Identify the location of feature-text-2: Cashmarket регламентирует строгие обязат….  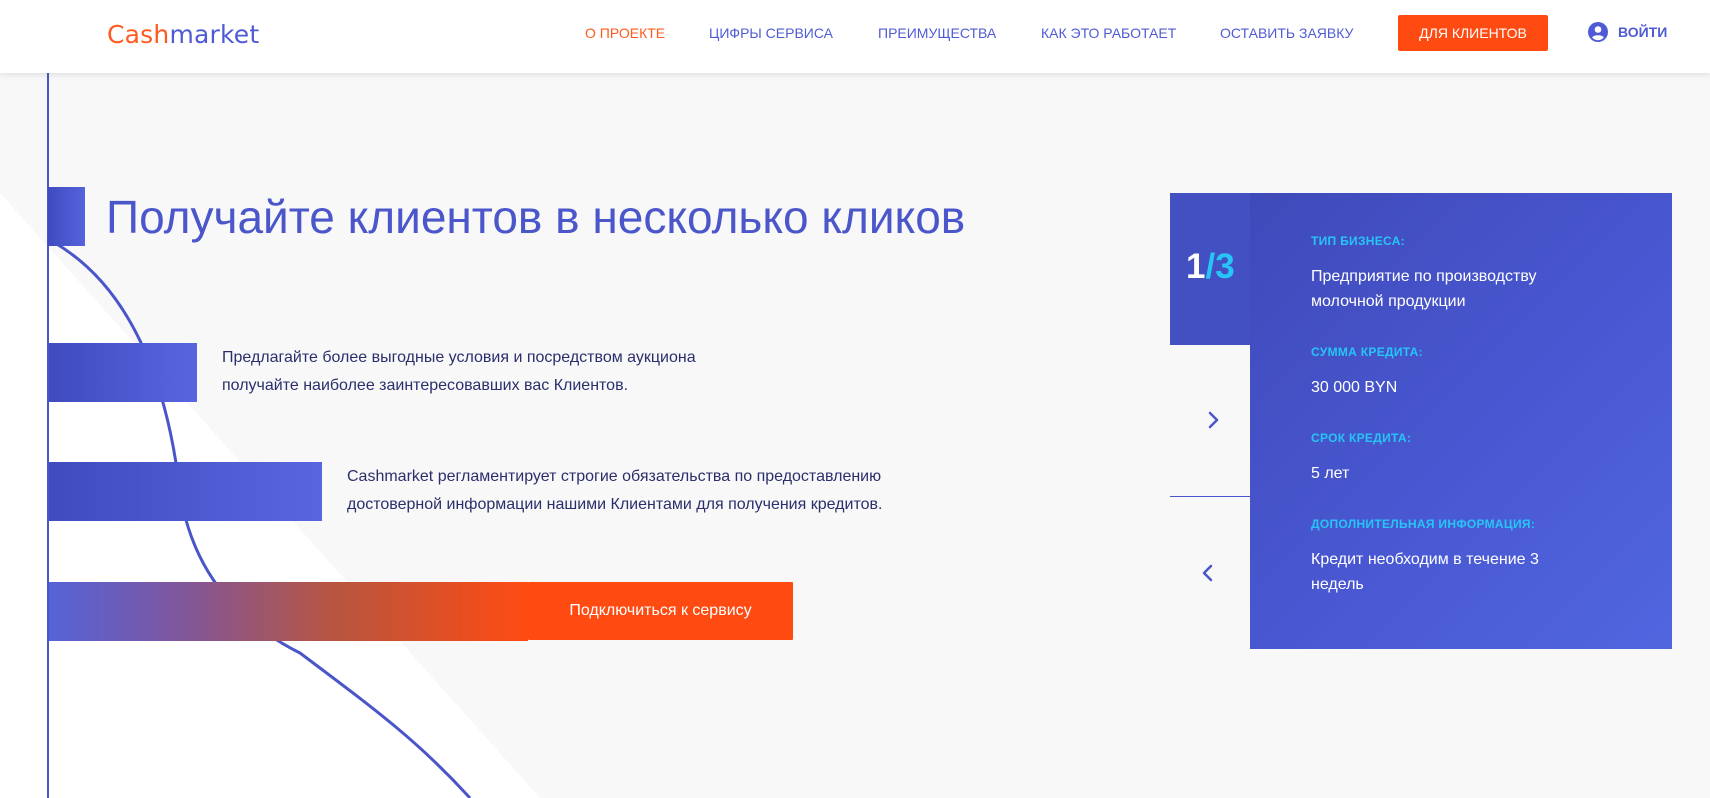
(614, 491).